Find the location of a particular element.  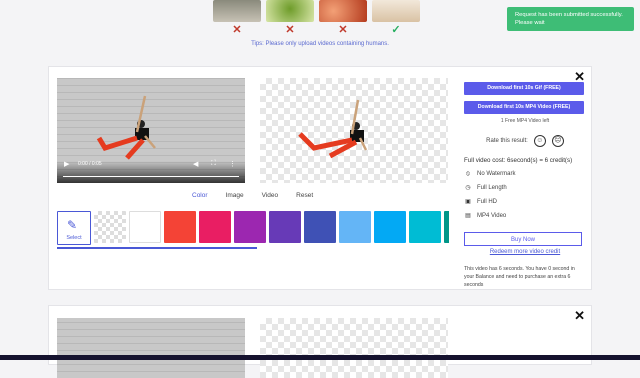

example-thumb-bokeh is located at coordinates (343, 11).